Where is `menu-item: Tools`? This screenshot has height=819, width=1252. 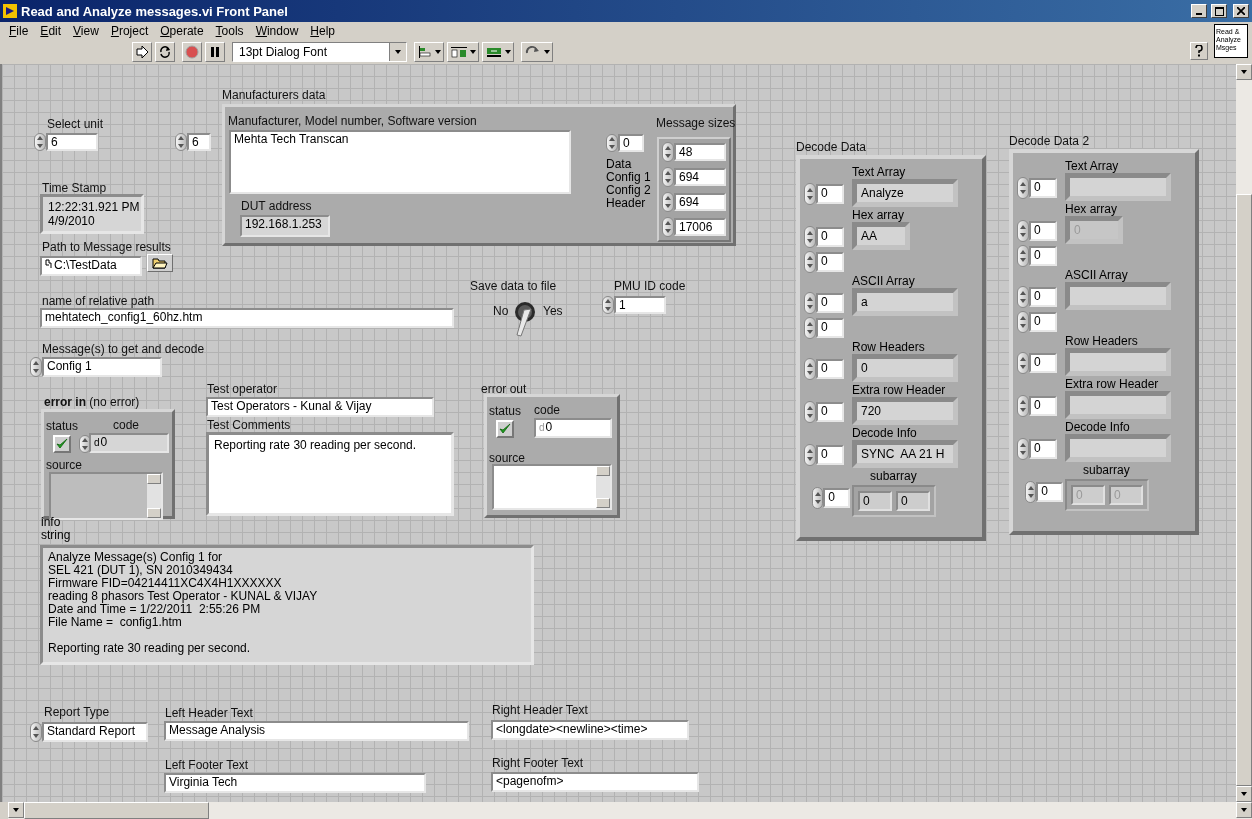
menu-item: Tools is located at coordinates (229, 31).